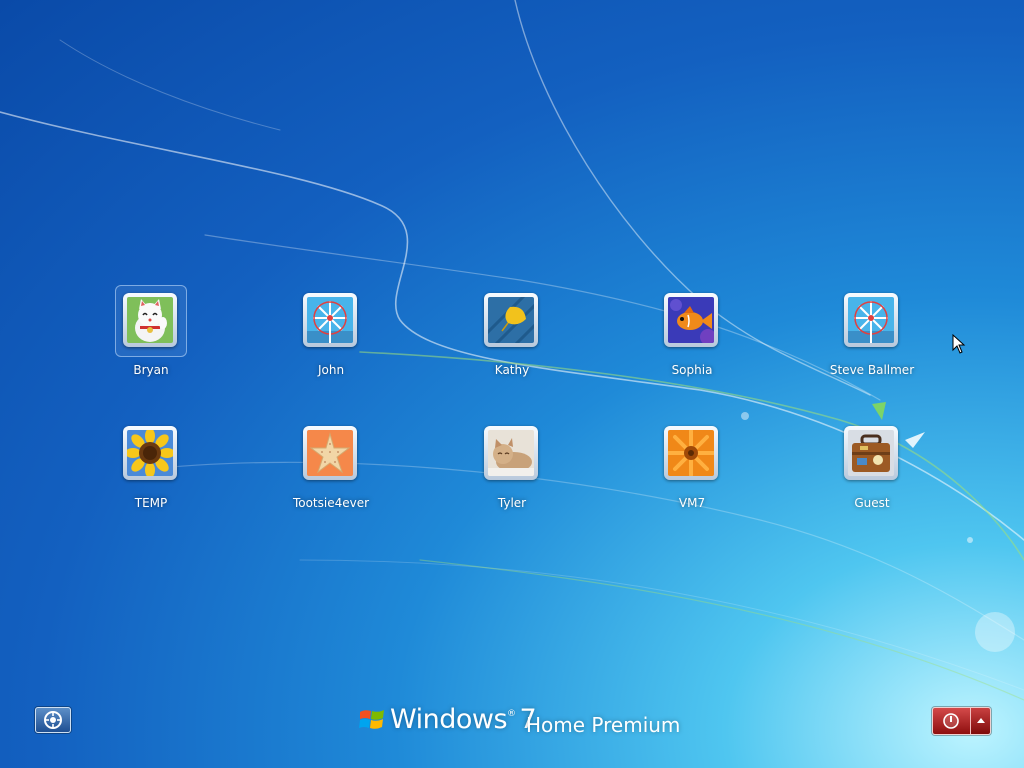 Image resolution: width=1024 pixels, height=768 pixels. I want to click on fish-picture, so click(691, 320).